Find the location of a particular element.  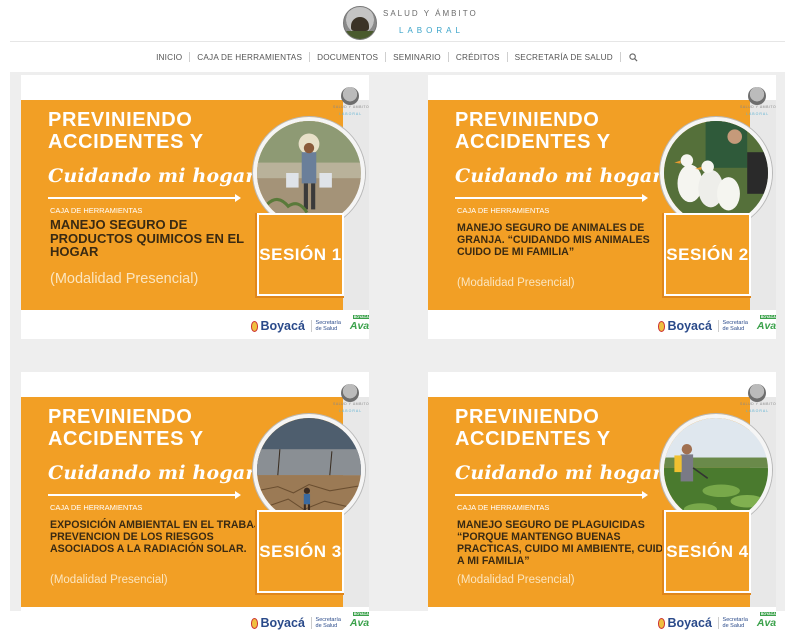

nav-seminario: SEMINARIO is located at coordinates (417, 57).